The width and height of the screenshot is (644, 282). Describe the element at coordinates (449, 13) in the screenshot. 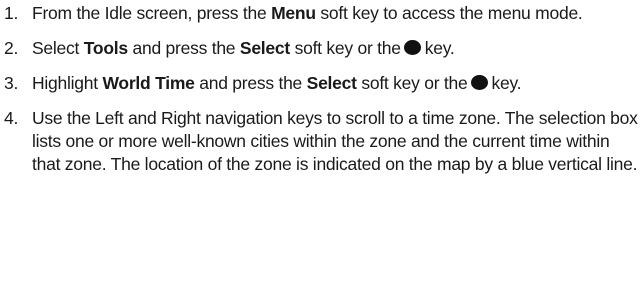

I see `step-text-run: soft key to access the menu mode.` at that location.